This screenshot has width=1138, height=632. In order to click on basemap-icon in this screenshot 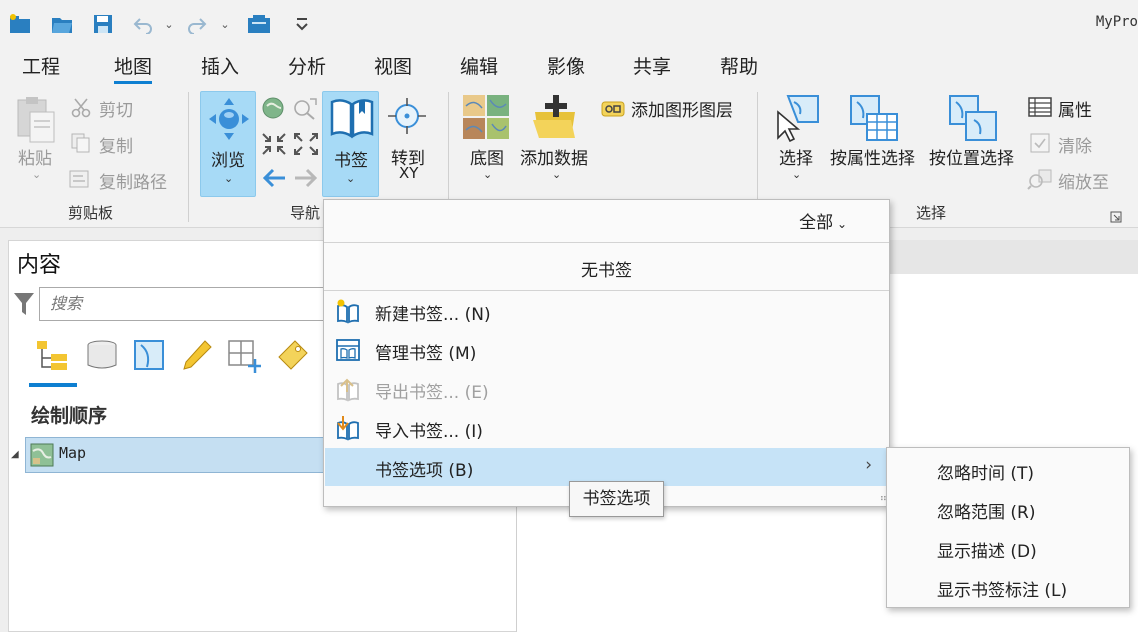, I will do `click(486, 119)`.